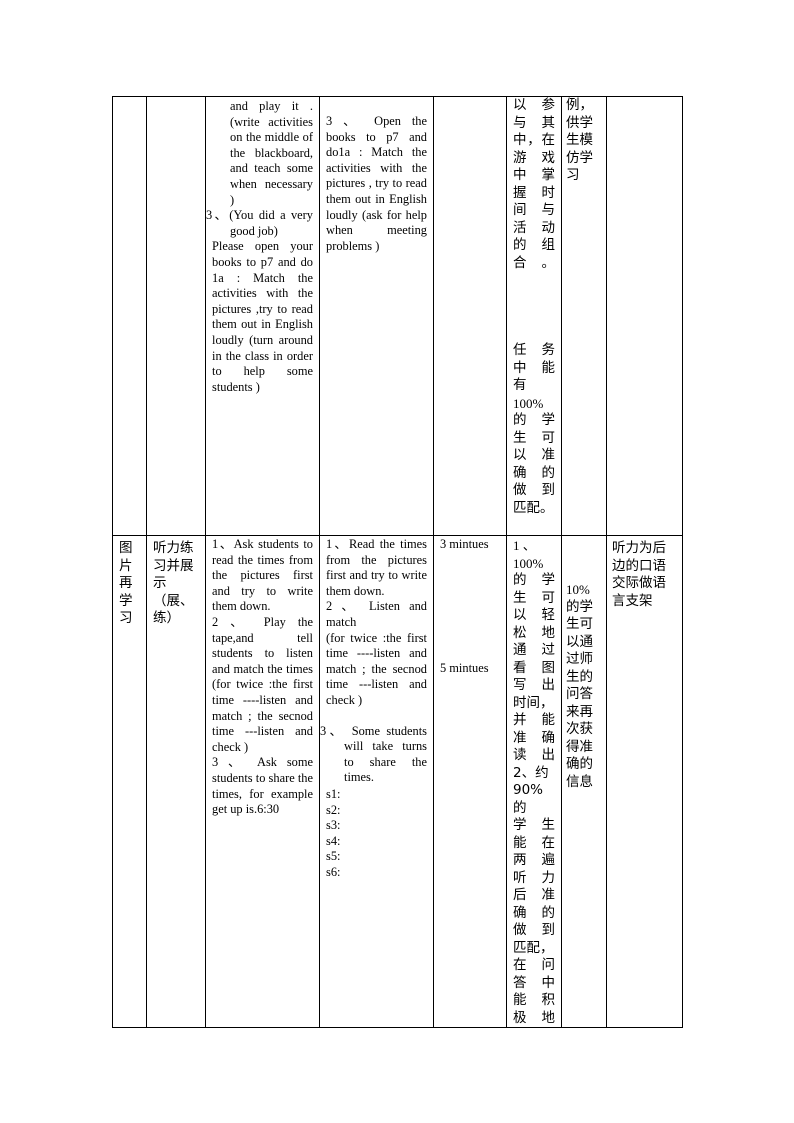 The height and width of the screenshot is (1123, 794). I want to click on text-line: 以准, so click(534, 455).